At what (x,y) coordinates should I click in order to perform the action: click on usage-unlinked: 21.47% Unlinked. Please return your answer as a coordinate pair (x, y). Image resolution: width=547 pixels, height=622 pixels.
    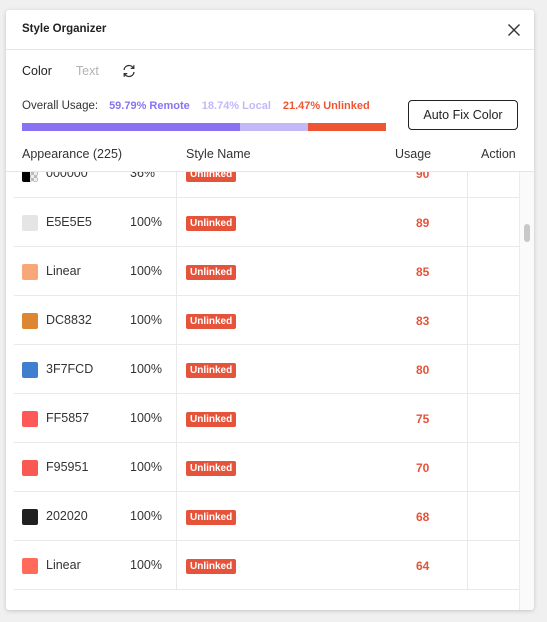
    Looking at the image, I should click on (326, 106).